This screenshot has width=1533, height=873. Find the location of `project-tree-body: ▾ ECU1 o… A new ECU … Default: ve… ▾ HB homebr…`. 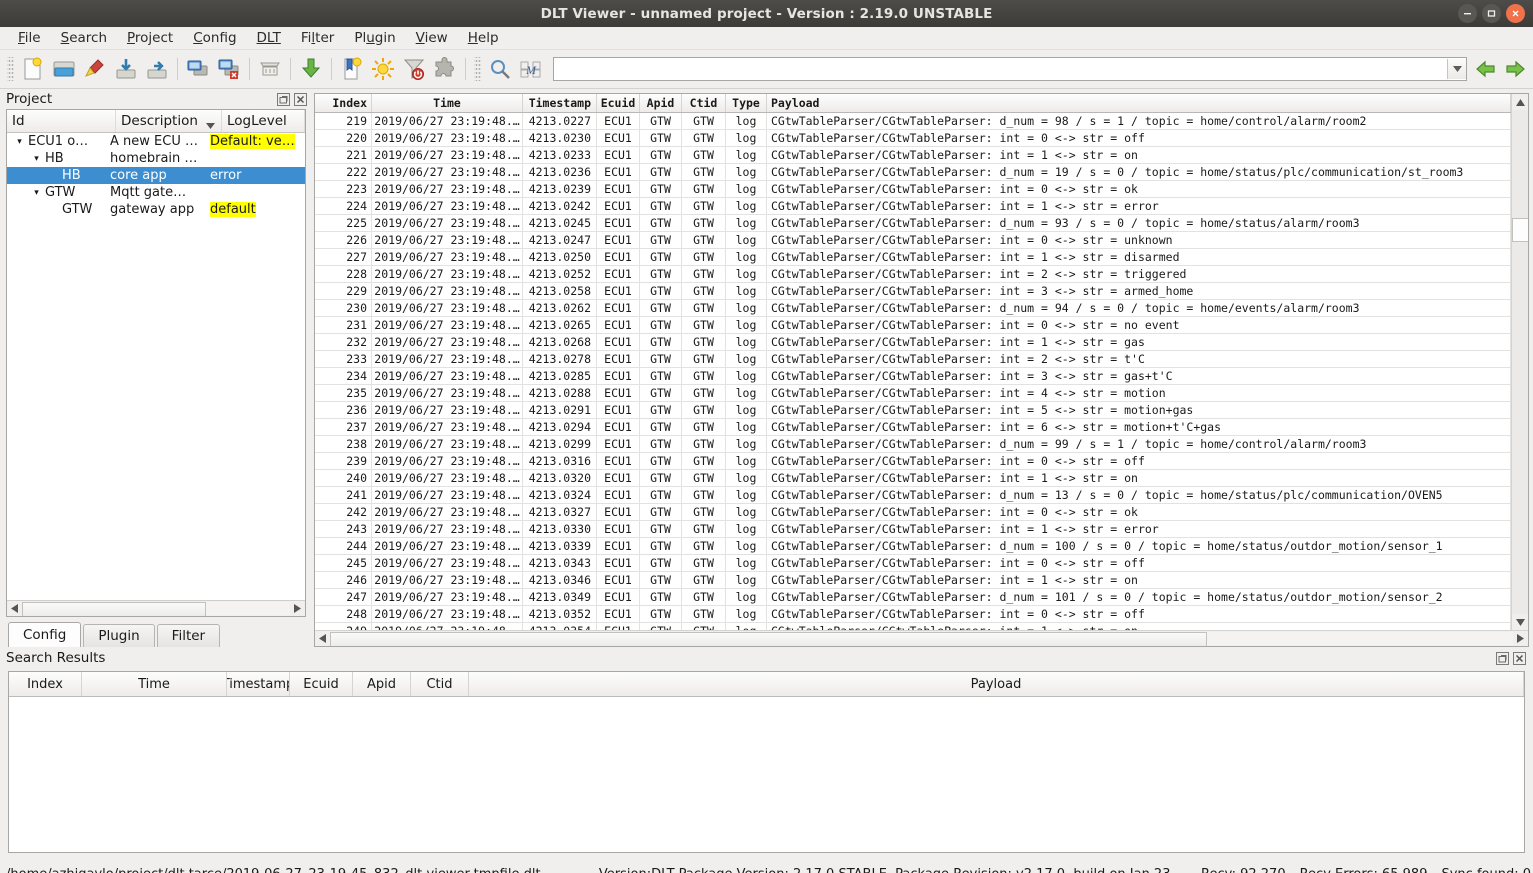

project-tree-body: ▾ ECU1 o… A new ECU … Default: ve… ▾ HB homebr… is located at coordinates (156, 366).